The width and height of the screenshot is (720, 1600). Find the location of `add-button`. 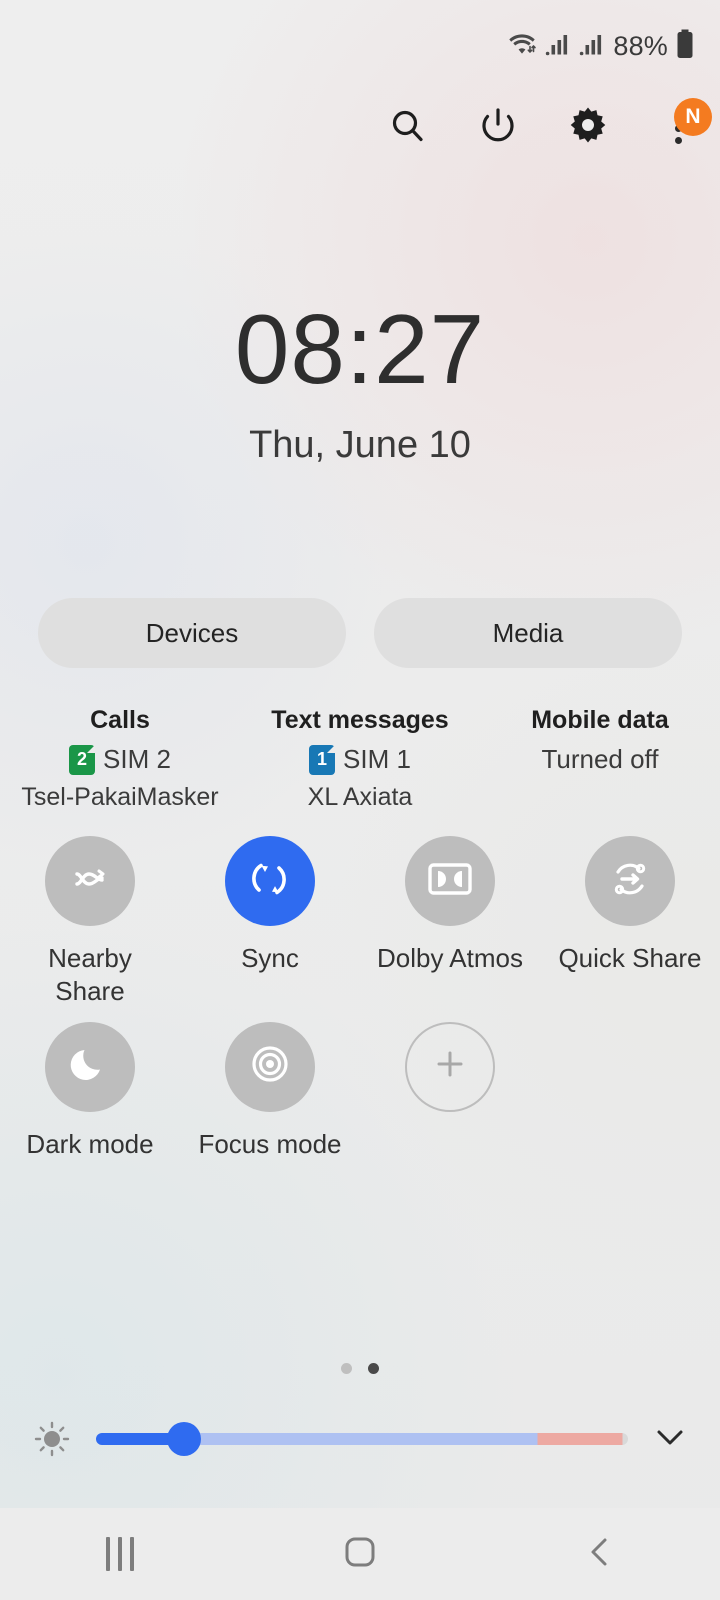

add-button is located at coordinates (450, 1091).